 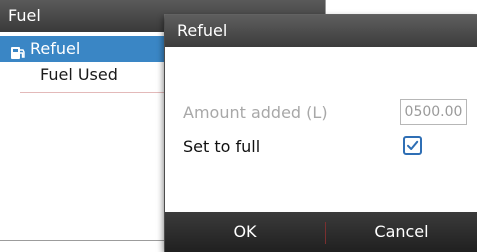 I want to click on amount-added-input, so click(x=433, y=112).